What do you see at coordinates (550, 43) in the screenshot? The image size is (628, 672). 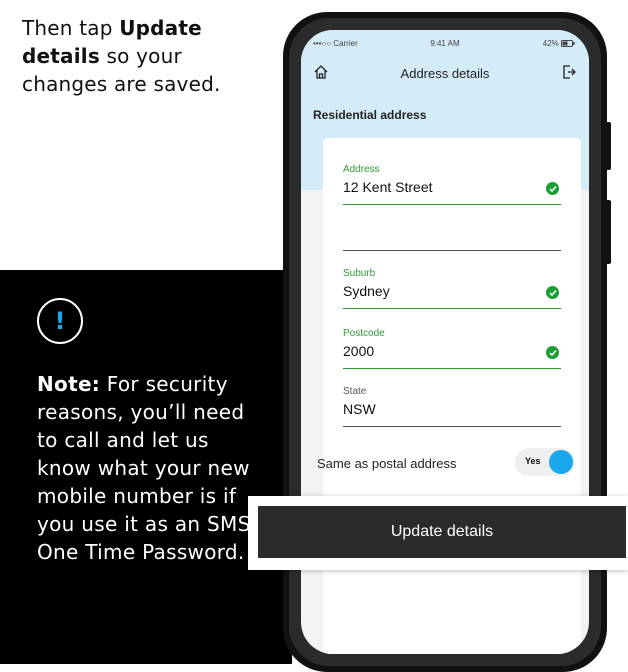 I see `battery-percent: 42%` at bounding box center [550, 43].